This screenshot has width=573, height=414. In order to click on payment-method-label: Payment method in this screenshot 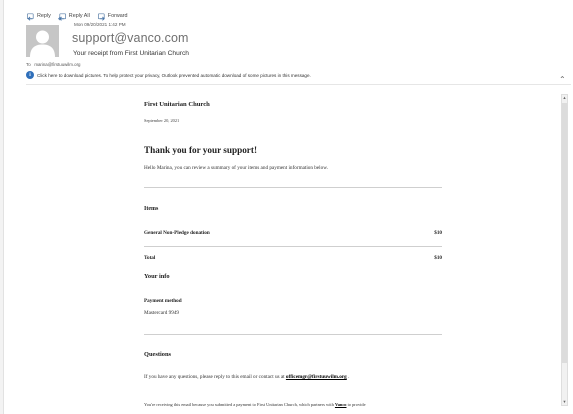, I will do `click(163, 301)`.